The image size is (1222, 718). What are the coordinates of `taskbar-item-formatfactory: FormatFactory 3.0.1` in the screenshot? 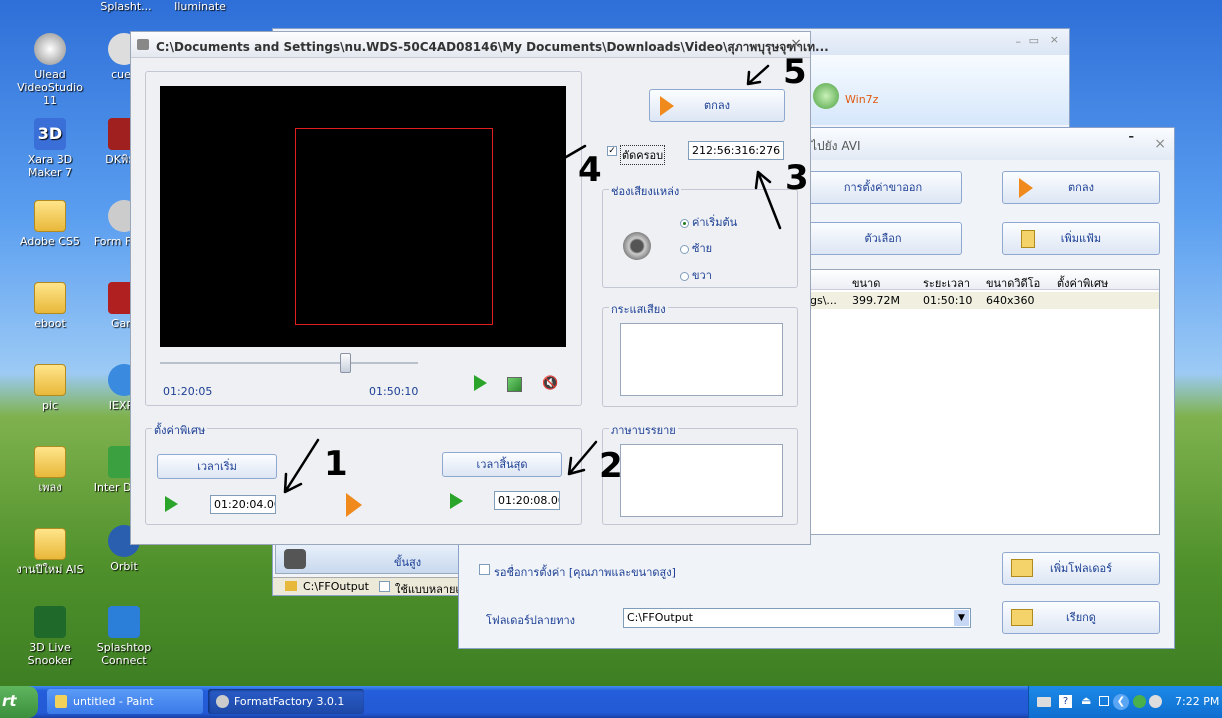 It's located at (286, 701).